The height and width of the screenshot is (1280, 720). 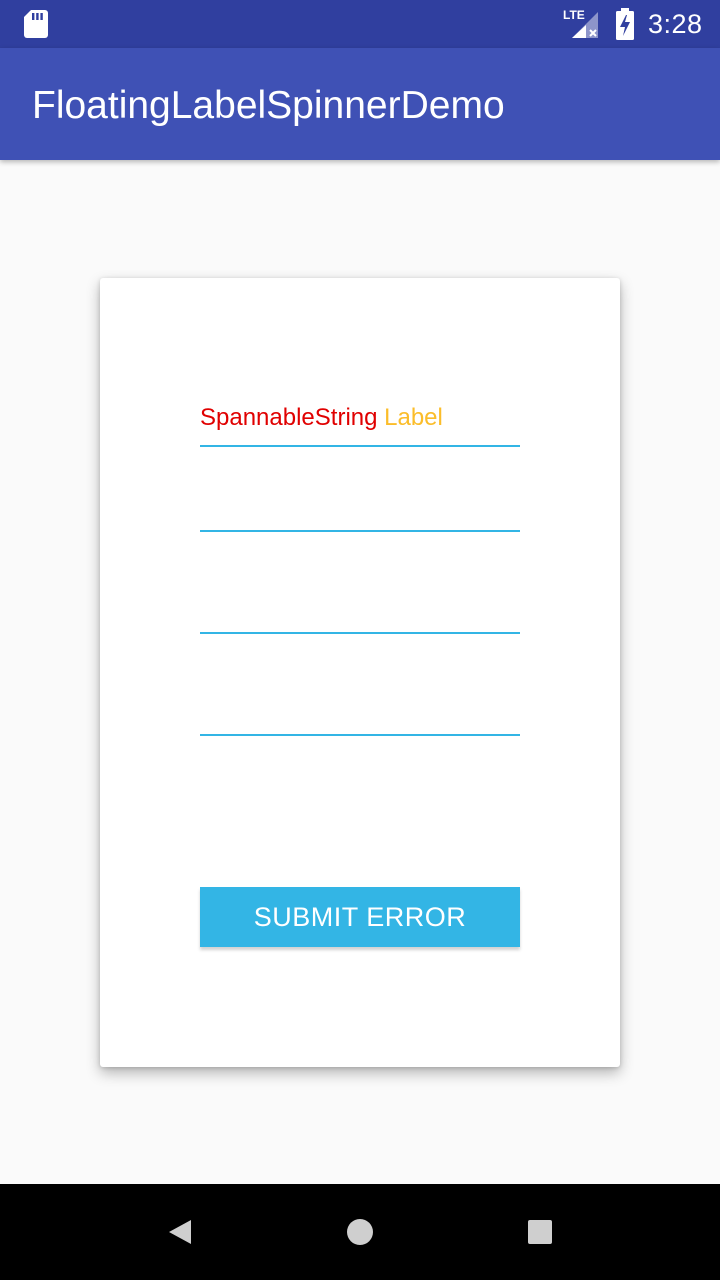 I want to click on spinner-3-underline, so click(x=360, y=633).